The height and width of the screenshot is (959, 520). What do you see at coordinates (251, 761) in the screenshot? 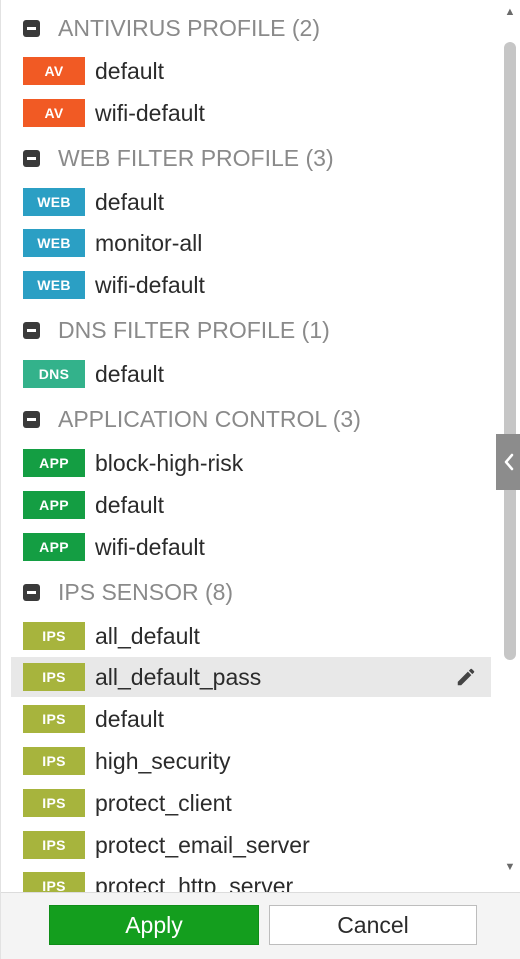
I see `list-item-ips-high-security: IPS high_security` at bounding box center [251, 761].